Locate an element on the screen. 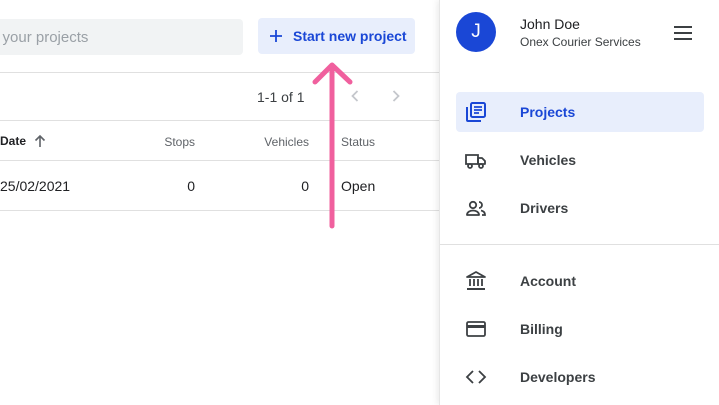 Image resolution: width=719 pixels, height=405 pixels. sort-ascending-icon is located at coordinates (40, 141).